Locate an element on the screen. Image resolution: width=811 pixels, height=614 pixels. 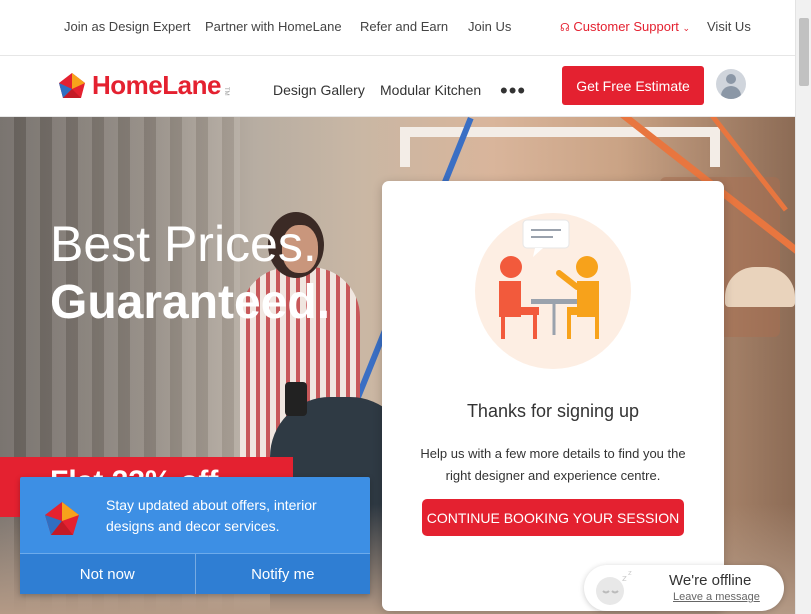
homelane-logo: HomeLane TM is located at coordinates (143, 85).